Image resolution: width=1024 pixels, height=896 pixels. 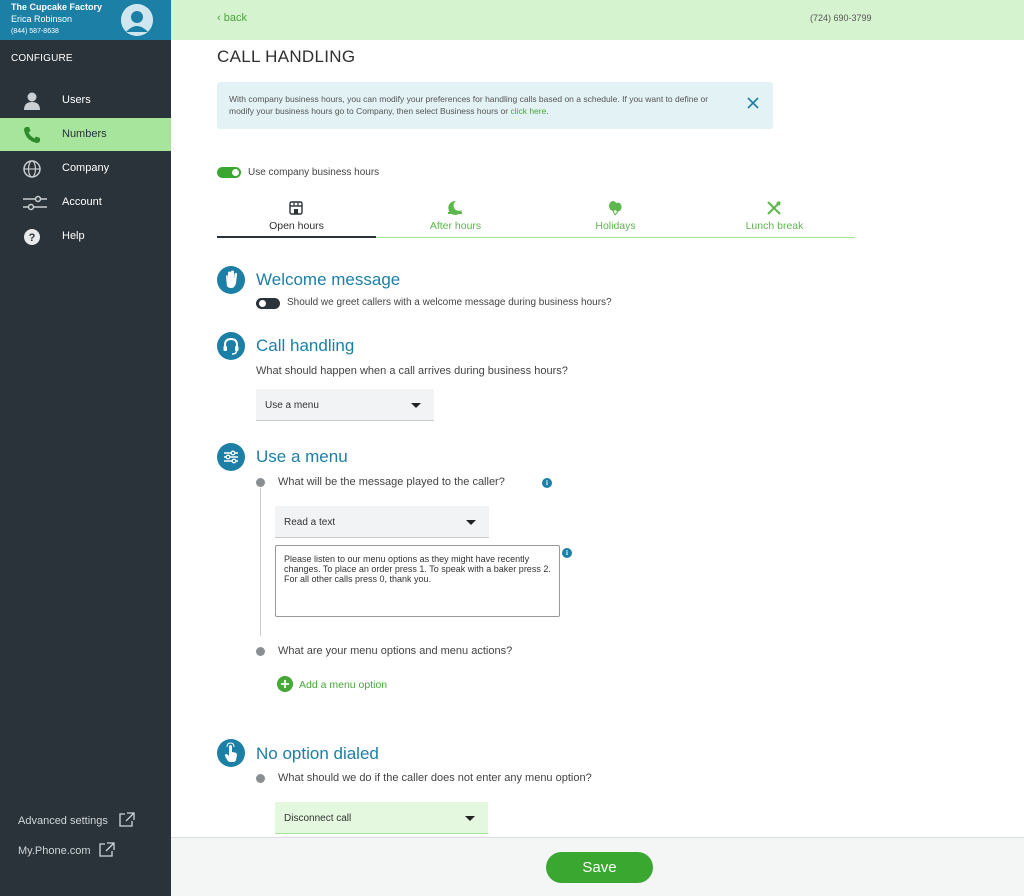 I want to click on tab-holidays: Holidays, so click(x=615, y=218).